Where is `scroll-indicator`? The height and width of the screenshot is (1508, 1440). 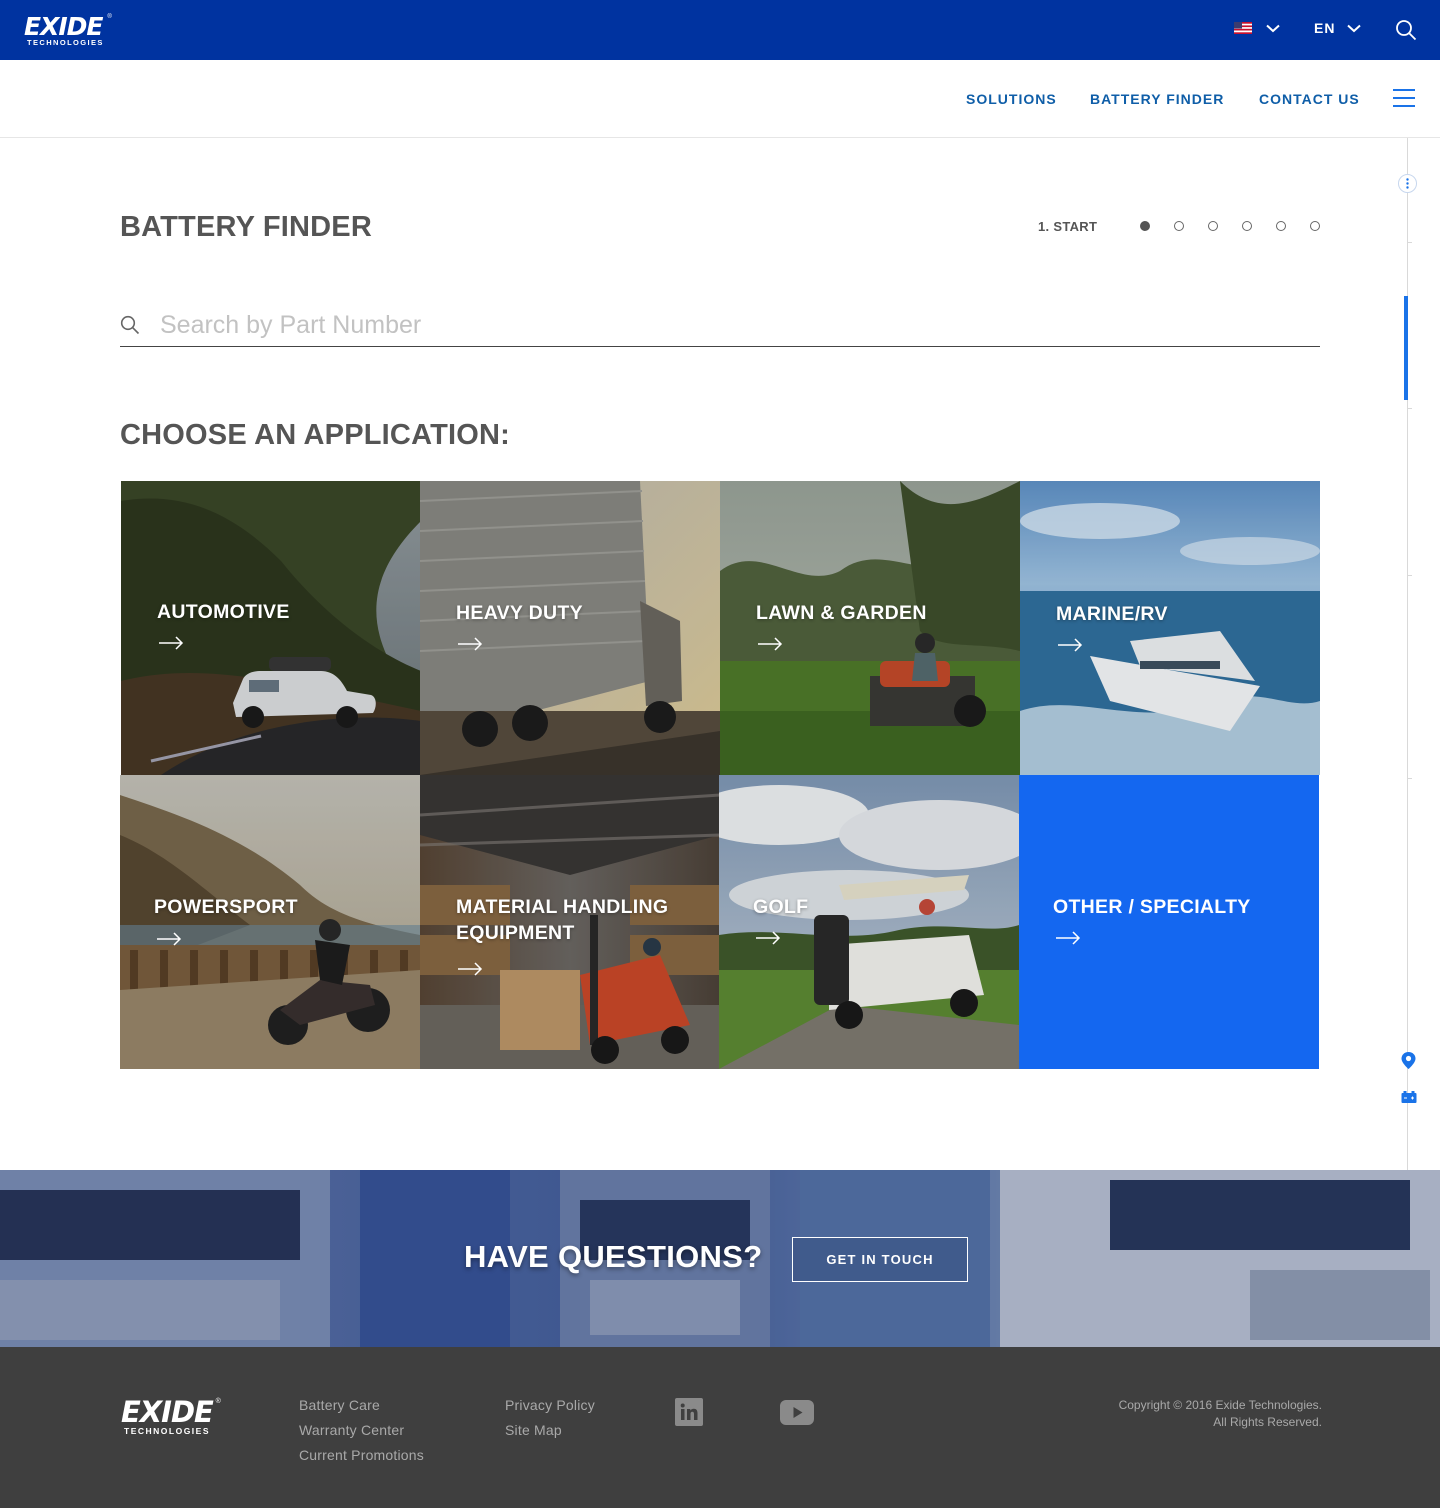 scroll-indicator is located at coordinates (1406, 348).